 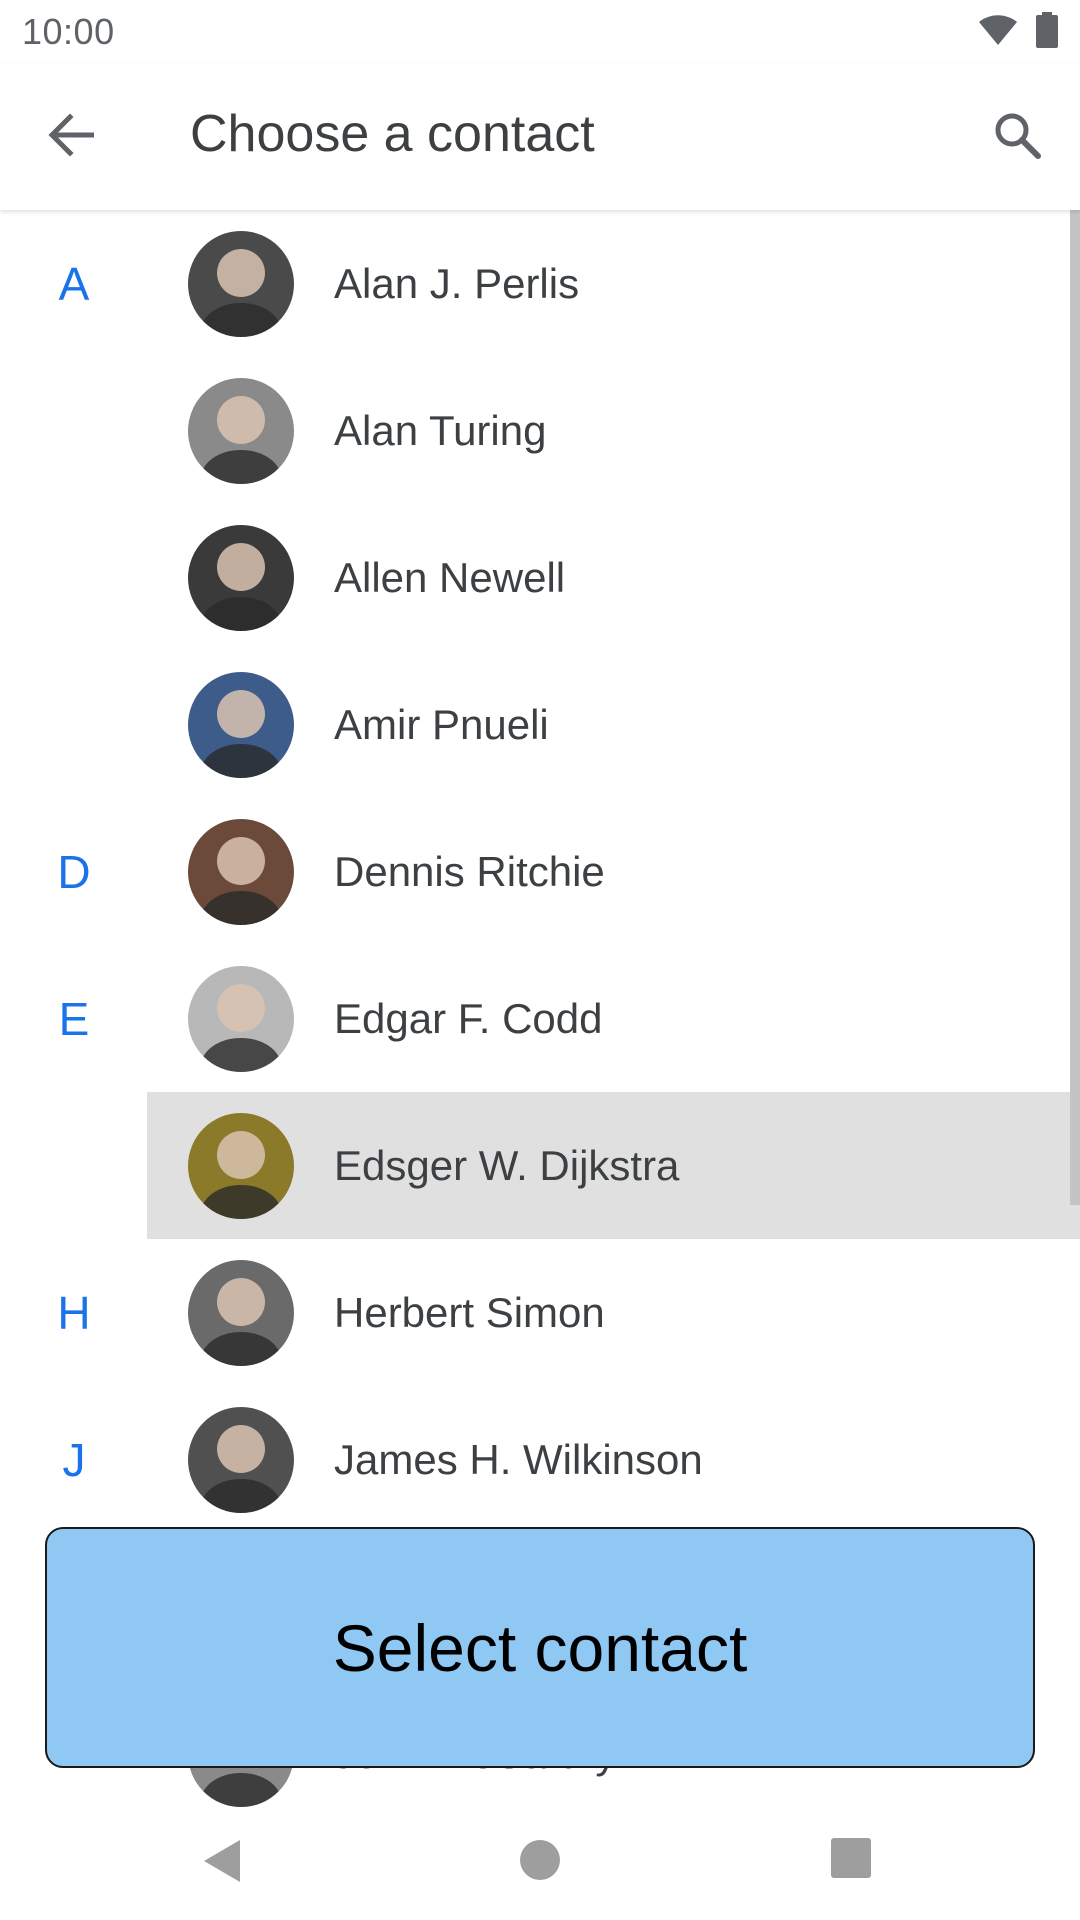 I want to click on search-icon, so click(x=1017, y=137).